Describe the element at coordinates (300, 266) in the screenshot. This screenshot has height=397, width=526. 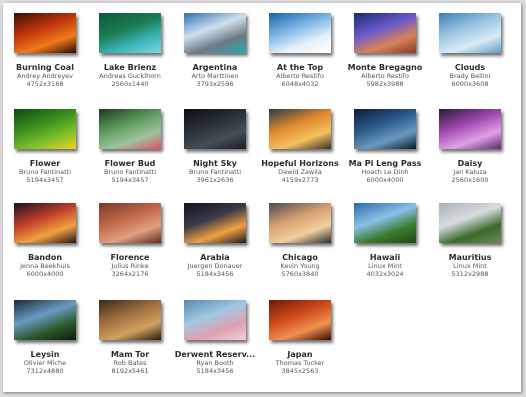
I see `wallpaper-author: Kevin Young` at that location.